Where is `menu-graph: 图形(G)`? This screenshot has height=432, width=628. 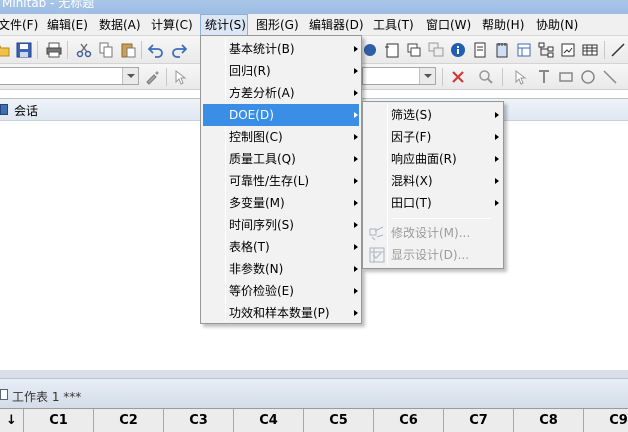 menu-graph: 图形(G) is located at coordinates (277, 25).